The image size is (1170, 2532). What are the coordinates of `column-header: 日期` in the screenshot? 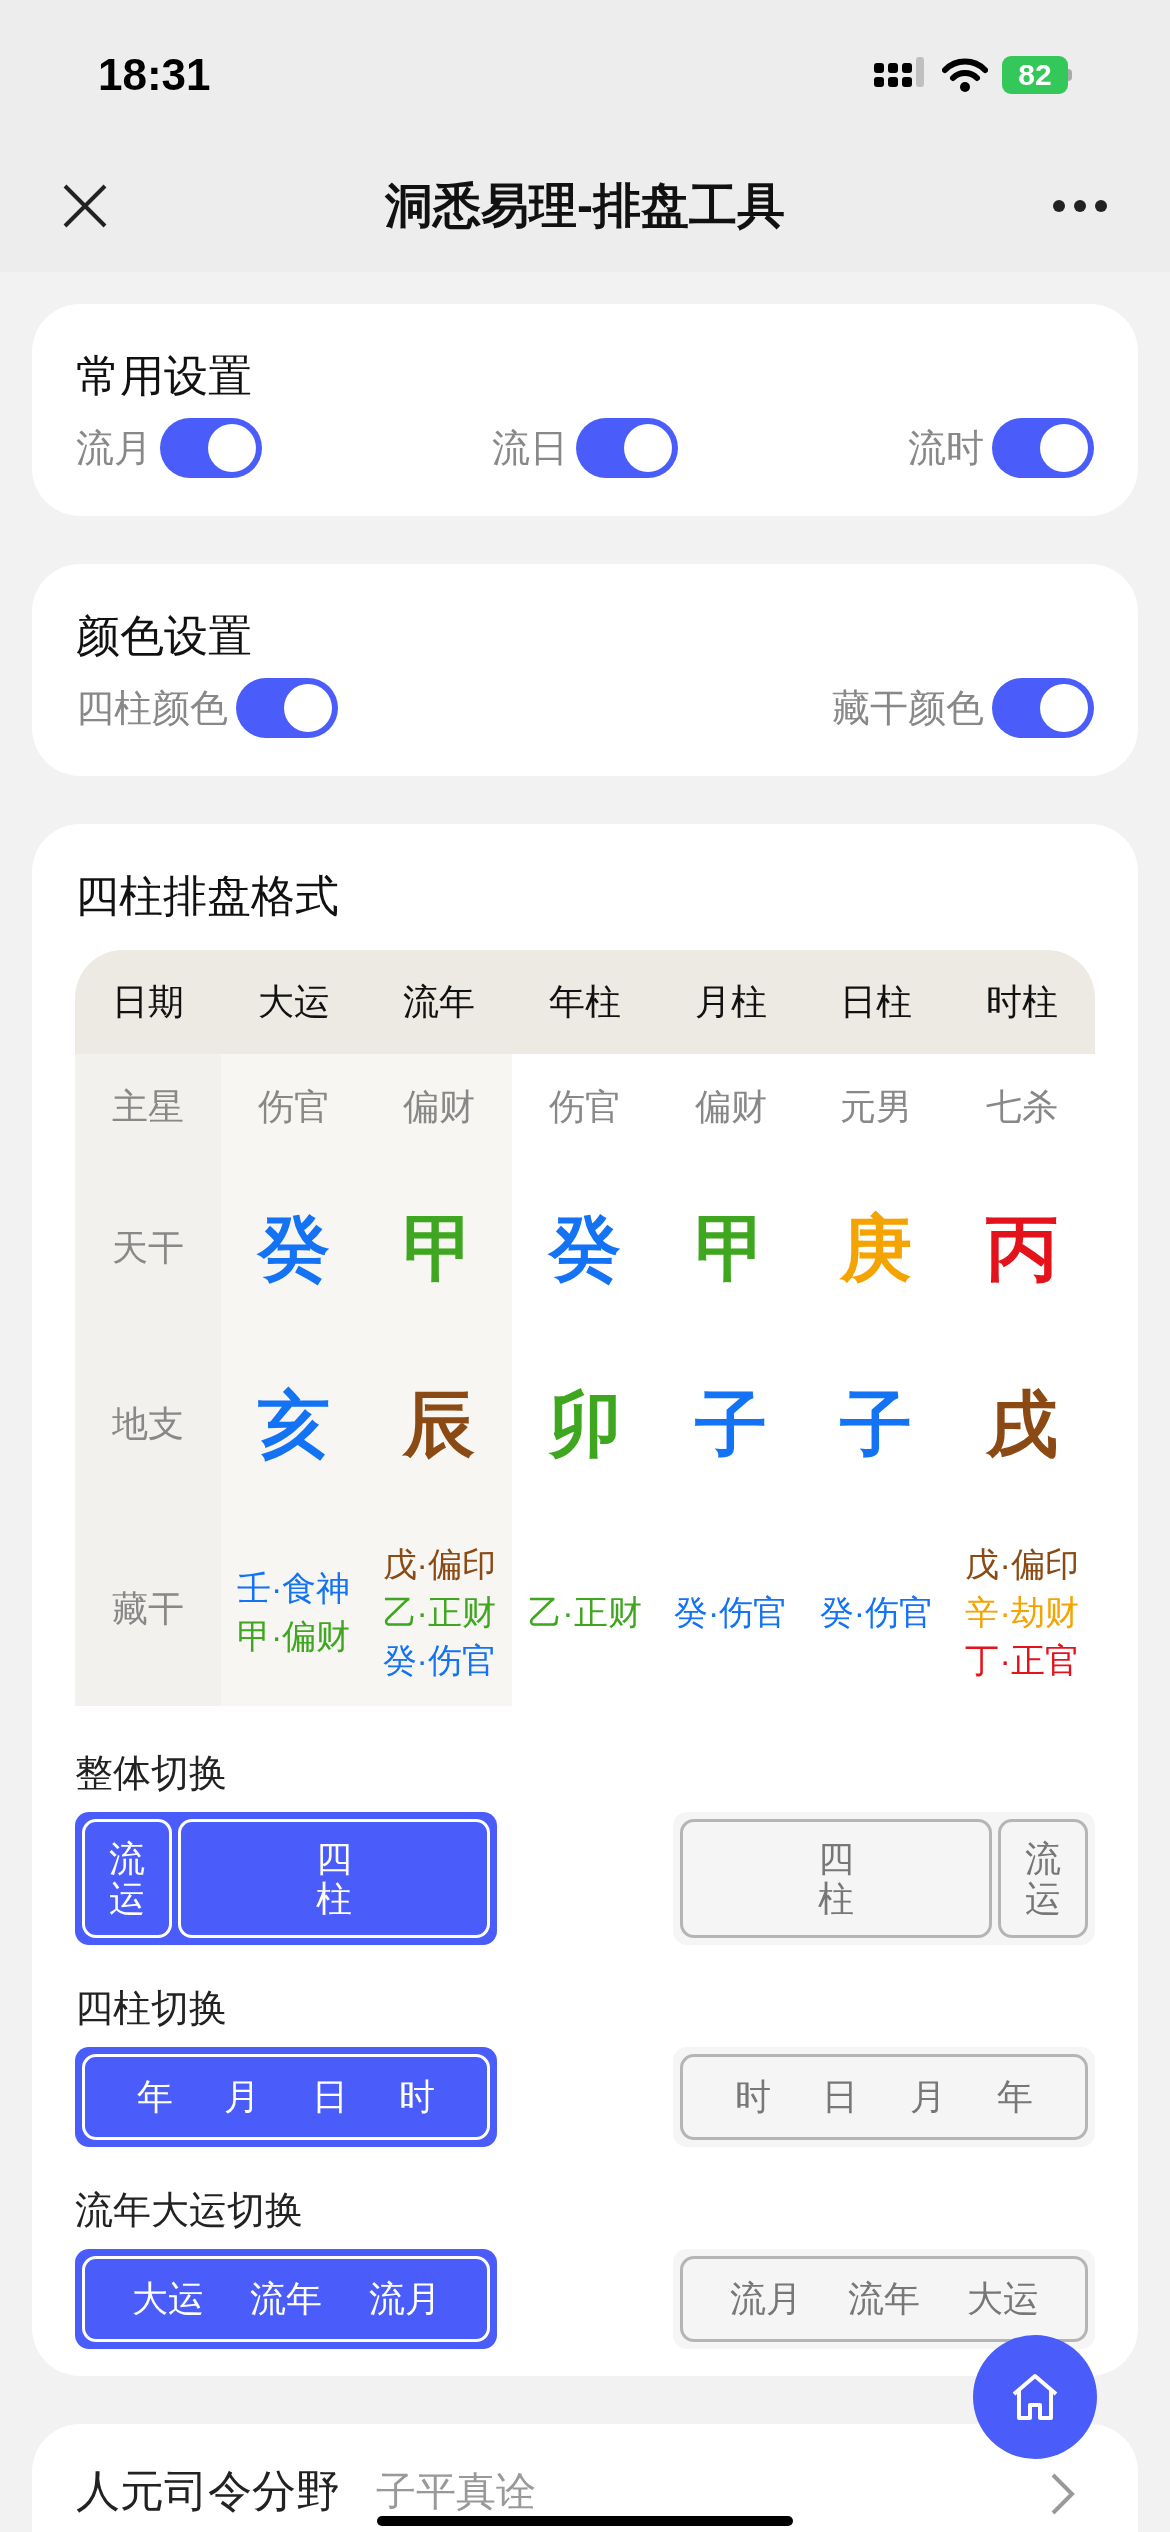 It's located at (147, 1002).